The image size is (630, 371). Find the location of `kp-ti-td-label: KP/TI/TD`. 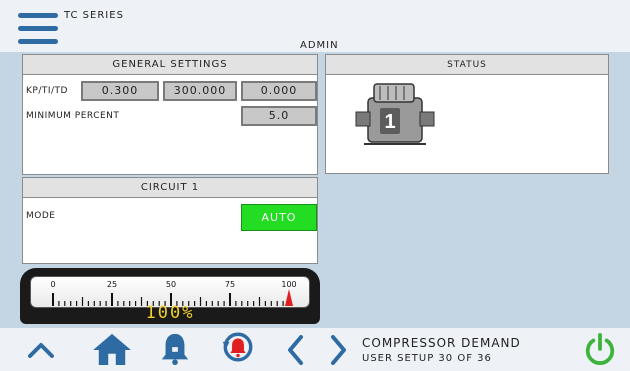

kp-ti-td-label: KP/TI/TD is located at coordinates (47, 91).